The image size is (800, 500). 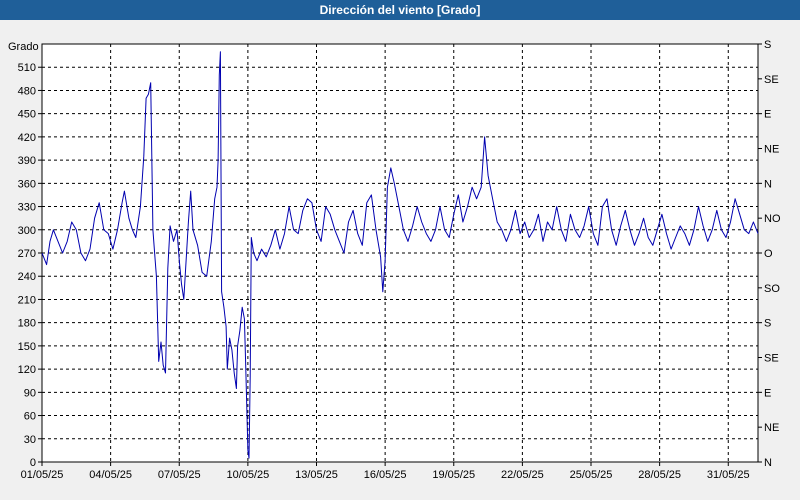 What do you see at coordinates (771, 359) in the screenshot?
I see `y2-tick-label-3: SE` at bounding box center [771, 359].